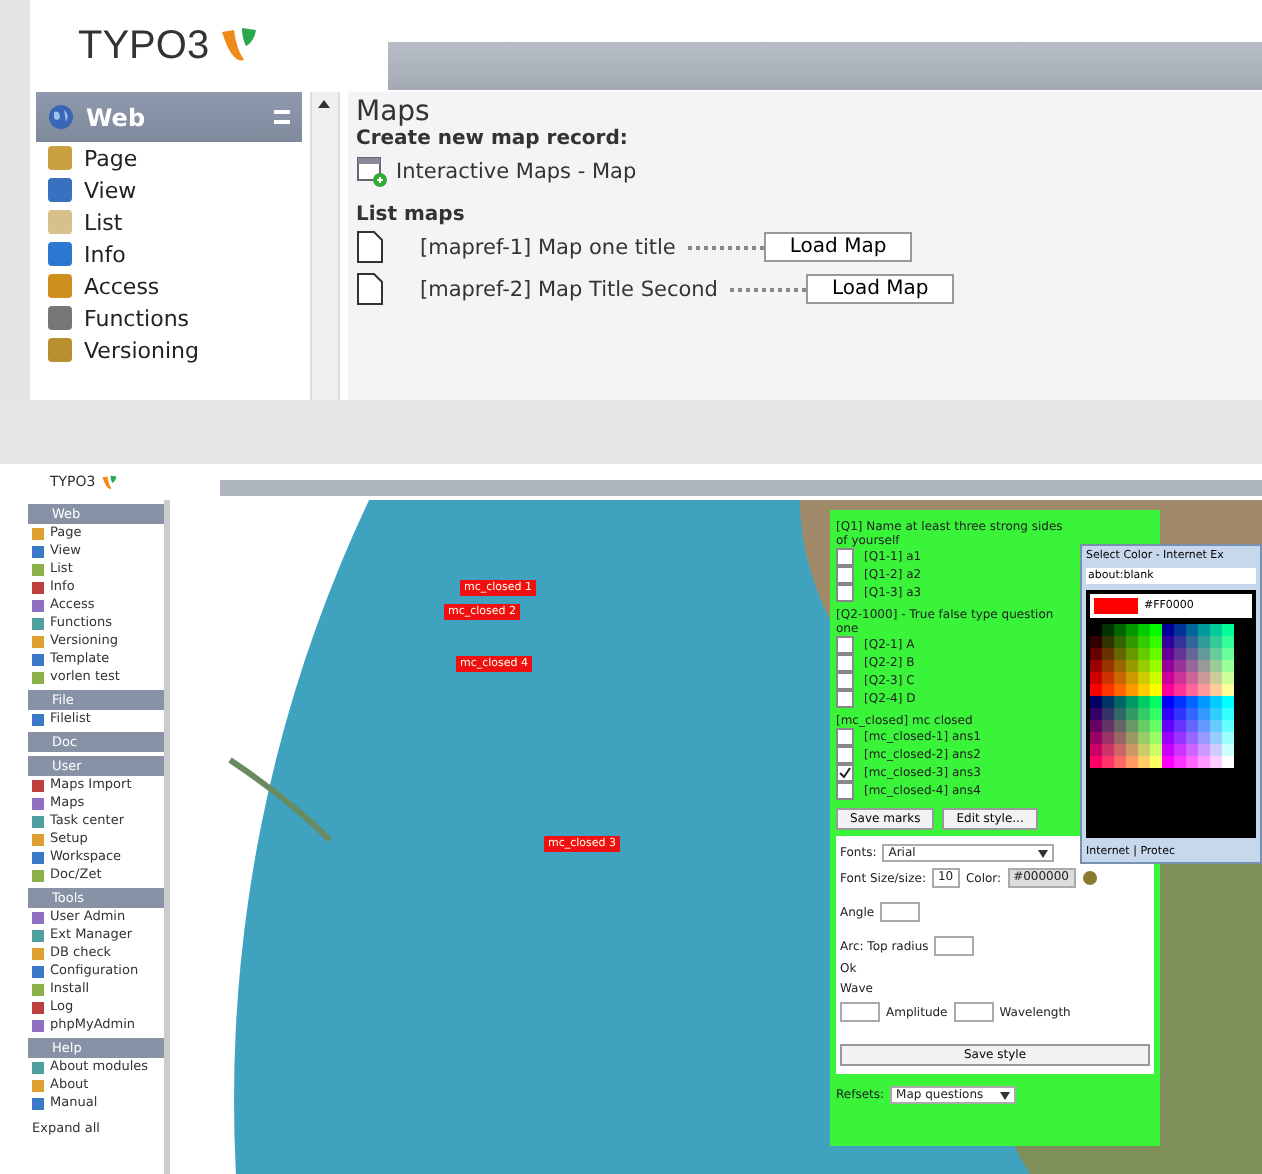 The width and height of the screenshot is (1262, 1174). Describe the element at coordinates (973, 1012) in the screenshot. I see `amplitude-field` at that location.